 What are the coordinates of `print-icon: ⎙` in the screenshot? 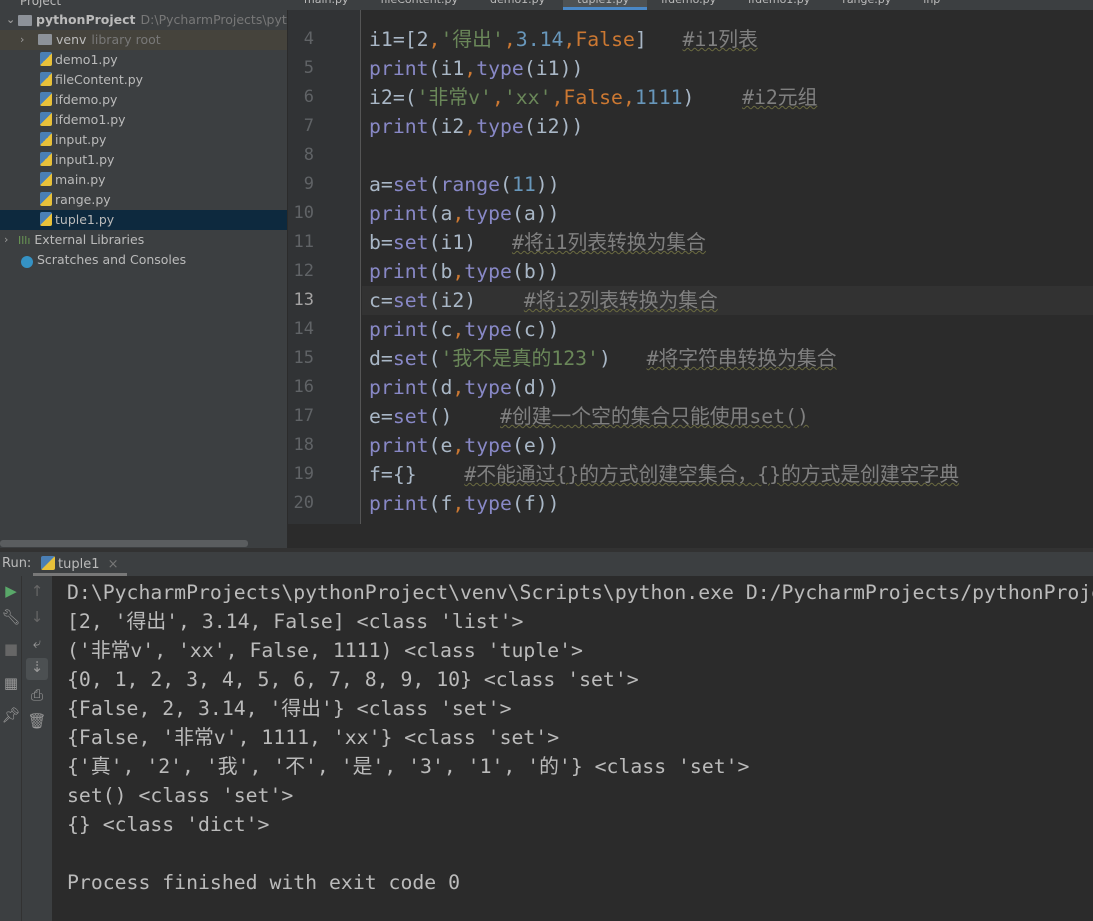 It's located at (37, 695).